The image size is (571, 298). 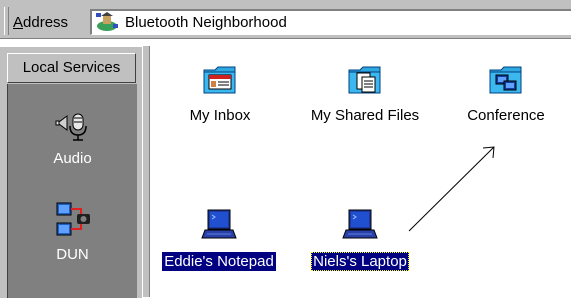 What do you see at coordinates (41, 22) in the screenshot?
I see `address-label: Address` at bounding box center [41, 22].